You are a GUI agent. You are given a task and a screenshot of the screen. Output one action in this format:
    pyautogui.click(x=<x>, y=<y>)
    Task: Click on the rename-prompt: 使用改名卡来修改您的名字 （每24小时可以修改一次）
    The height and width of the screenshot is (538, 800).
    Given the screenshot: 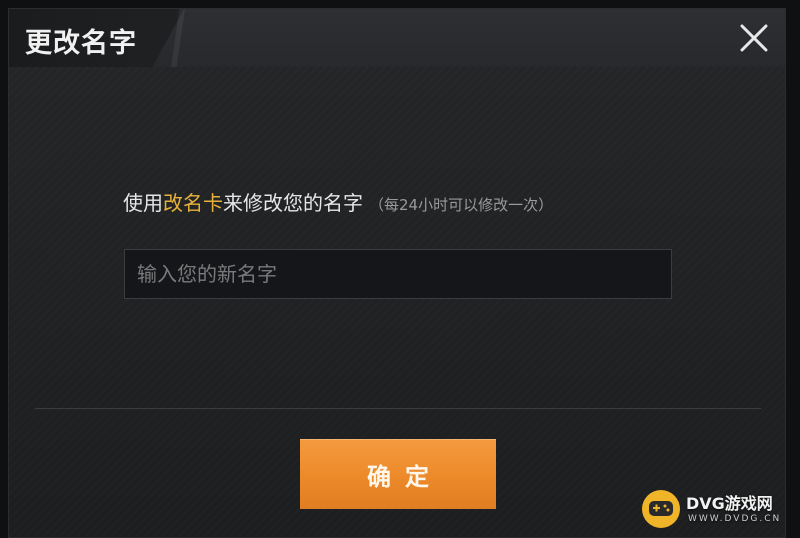 What is the action you would take?
    pyautogui.click(x=338, y=201)
    